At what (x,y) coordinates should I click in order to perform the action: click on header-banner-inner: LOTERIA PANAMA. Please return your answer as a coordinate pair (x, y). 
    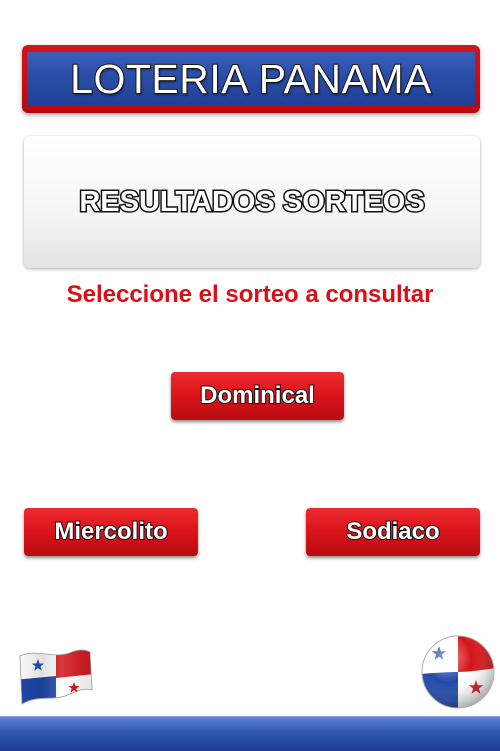
    Looking at the image, I should click on (251, 79).